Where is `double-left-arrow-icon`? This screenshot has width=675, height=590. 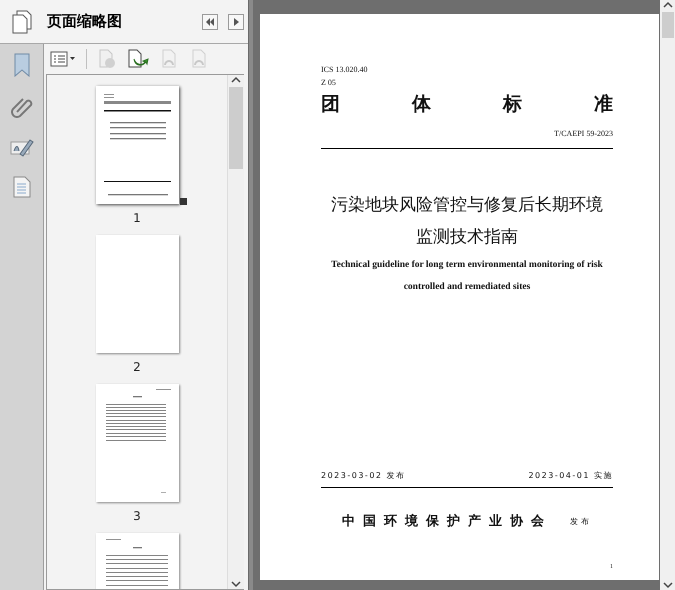
double-left-arrow-icon is located at coordinates (210, 21).